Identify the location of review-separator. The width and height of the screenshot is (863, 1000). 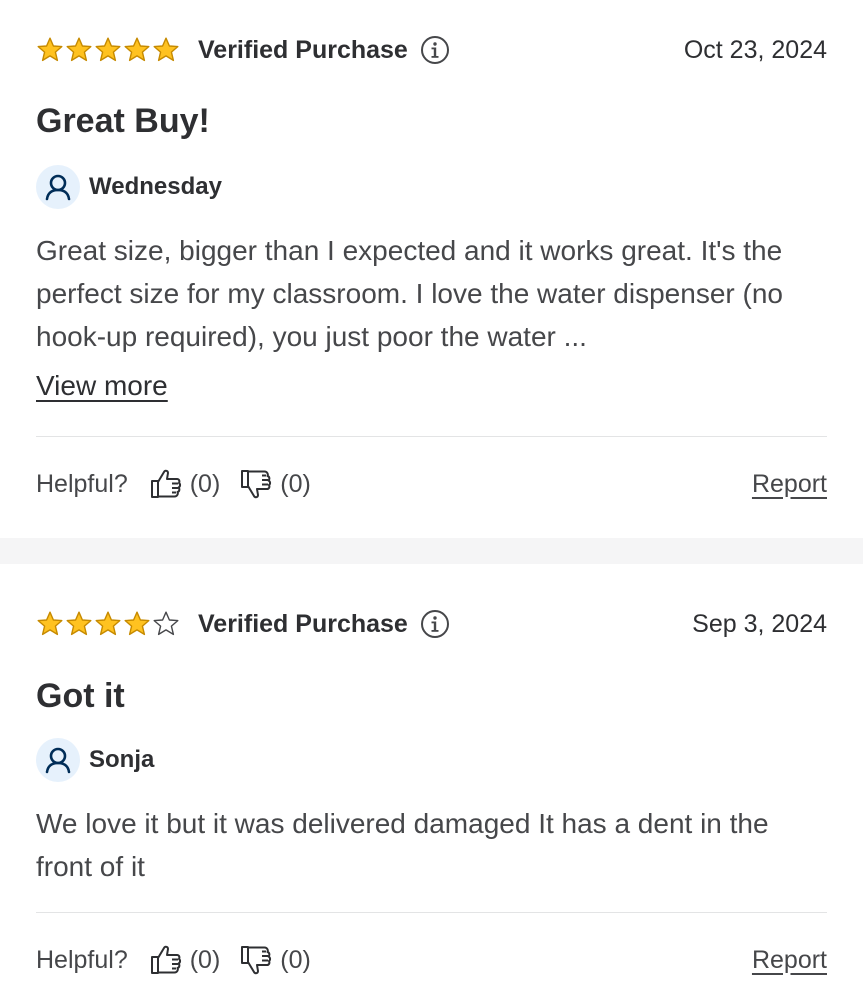
(431, 551).